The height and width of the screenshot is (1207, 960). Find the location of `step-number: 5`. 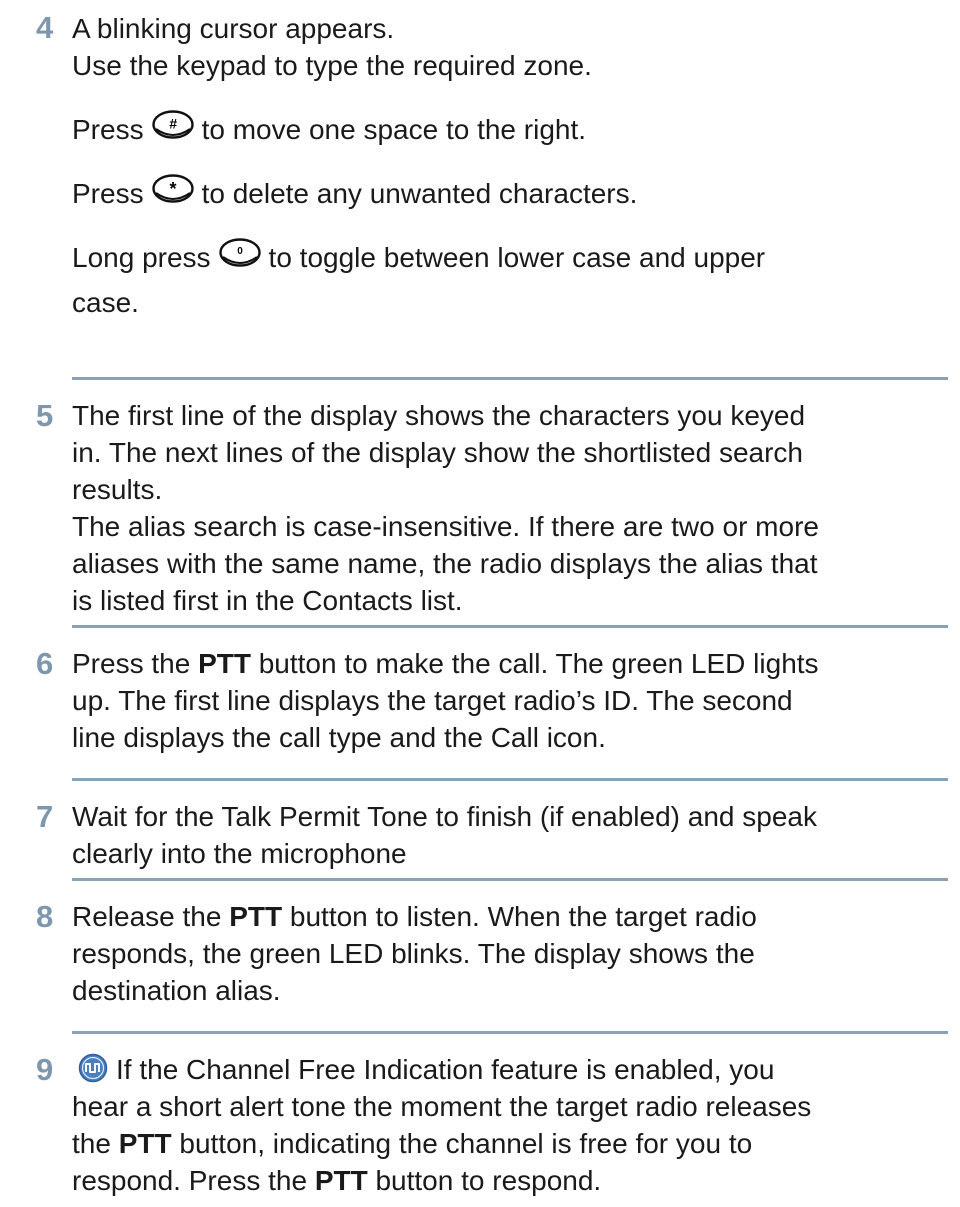

step-number: 5 is located at coordinates (45, 415).